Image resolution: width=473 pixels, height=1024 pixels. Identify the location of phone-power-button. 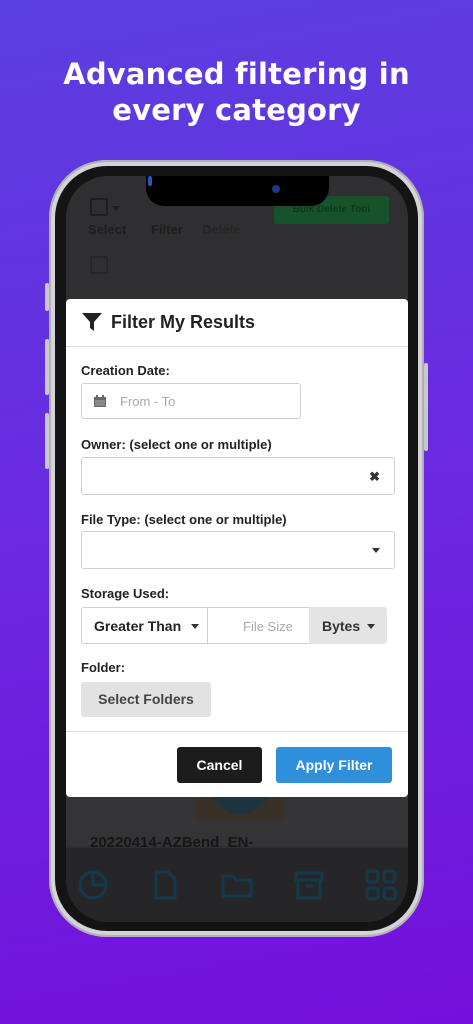
(426, 407).